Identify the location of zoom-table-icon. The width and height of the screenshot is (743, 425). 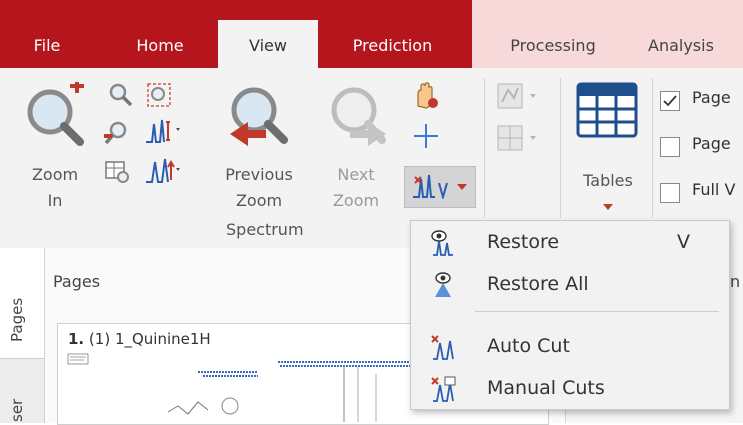
(118, 172).